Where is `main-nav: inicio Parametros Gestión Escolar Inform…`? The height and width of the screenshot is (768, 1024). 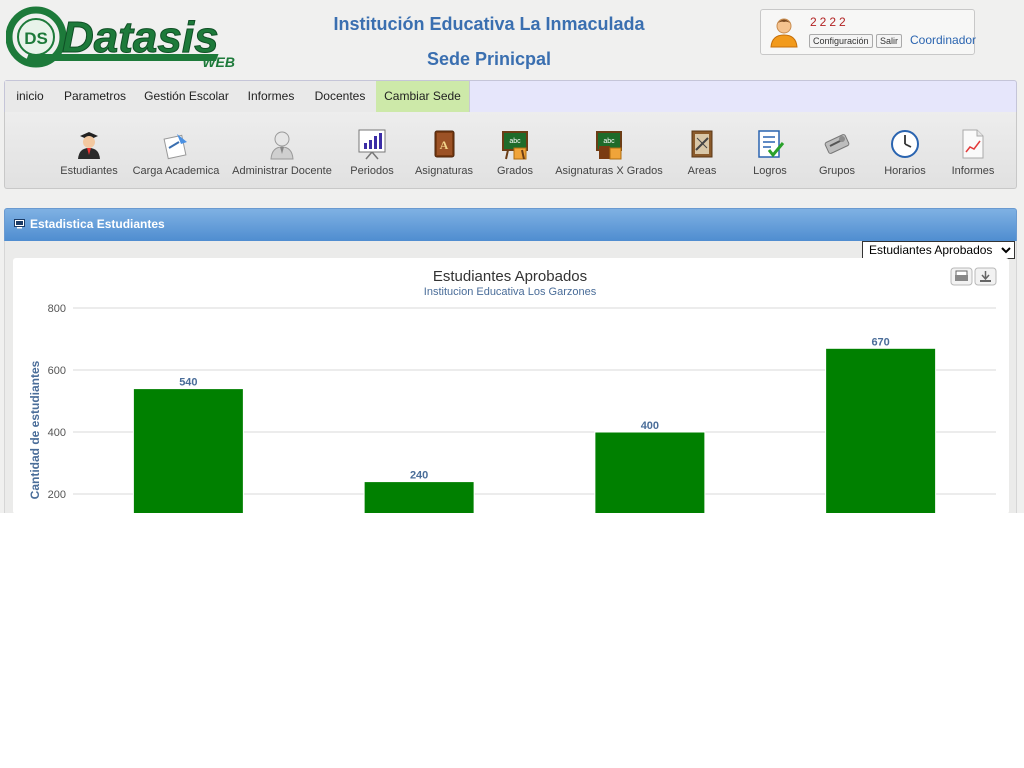 main-nav: inicio Parametros Gestión Escolar Inform… is located at coordinates (510, 97).